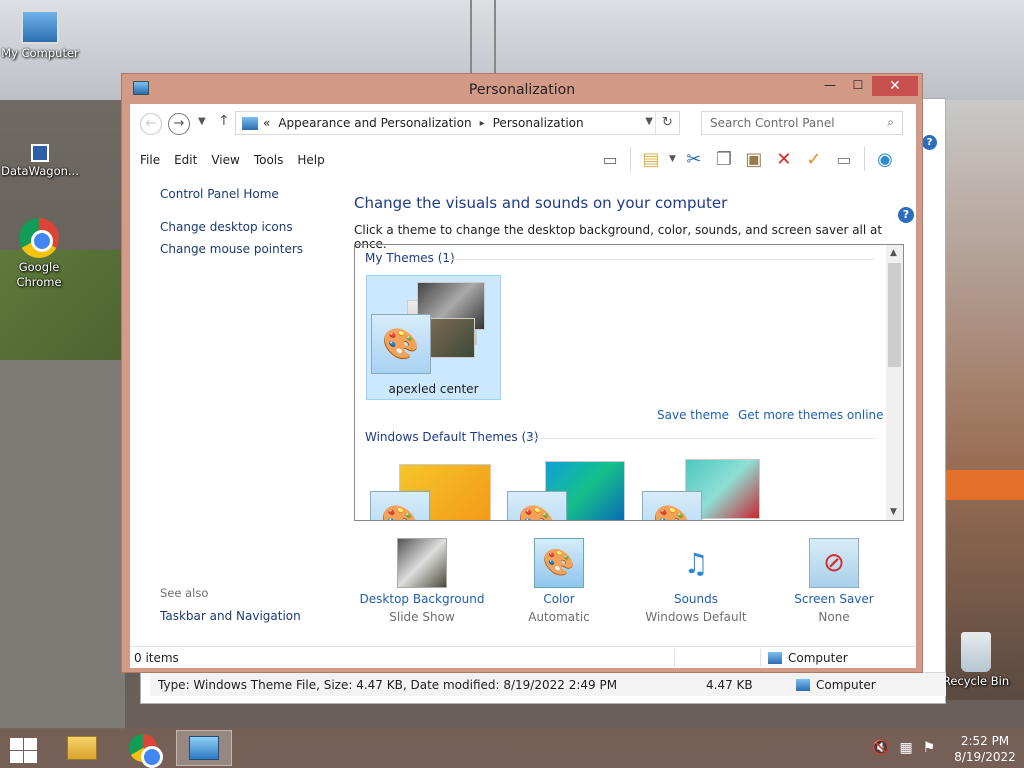 This screenshot has width=1024, height=768. I want to click on taskbar-clock: 2:52 PM 8/19/2022, so click(985, 749).